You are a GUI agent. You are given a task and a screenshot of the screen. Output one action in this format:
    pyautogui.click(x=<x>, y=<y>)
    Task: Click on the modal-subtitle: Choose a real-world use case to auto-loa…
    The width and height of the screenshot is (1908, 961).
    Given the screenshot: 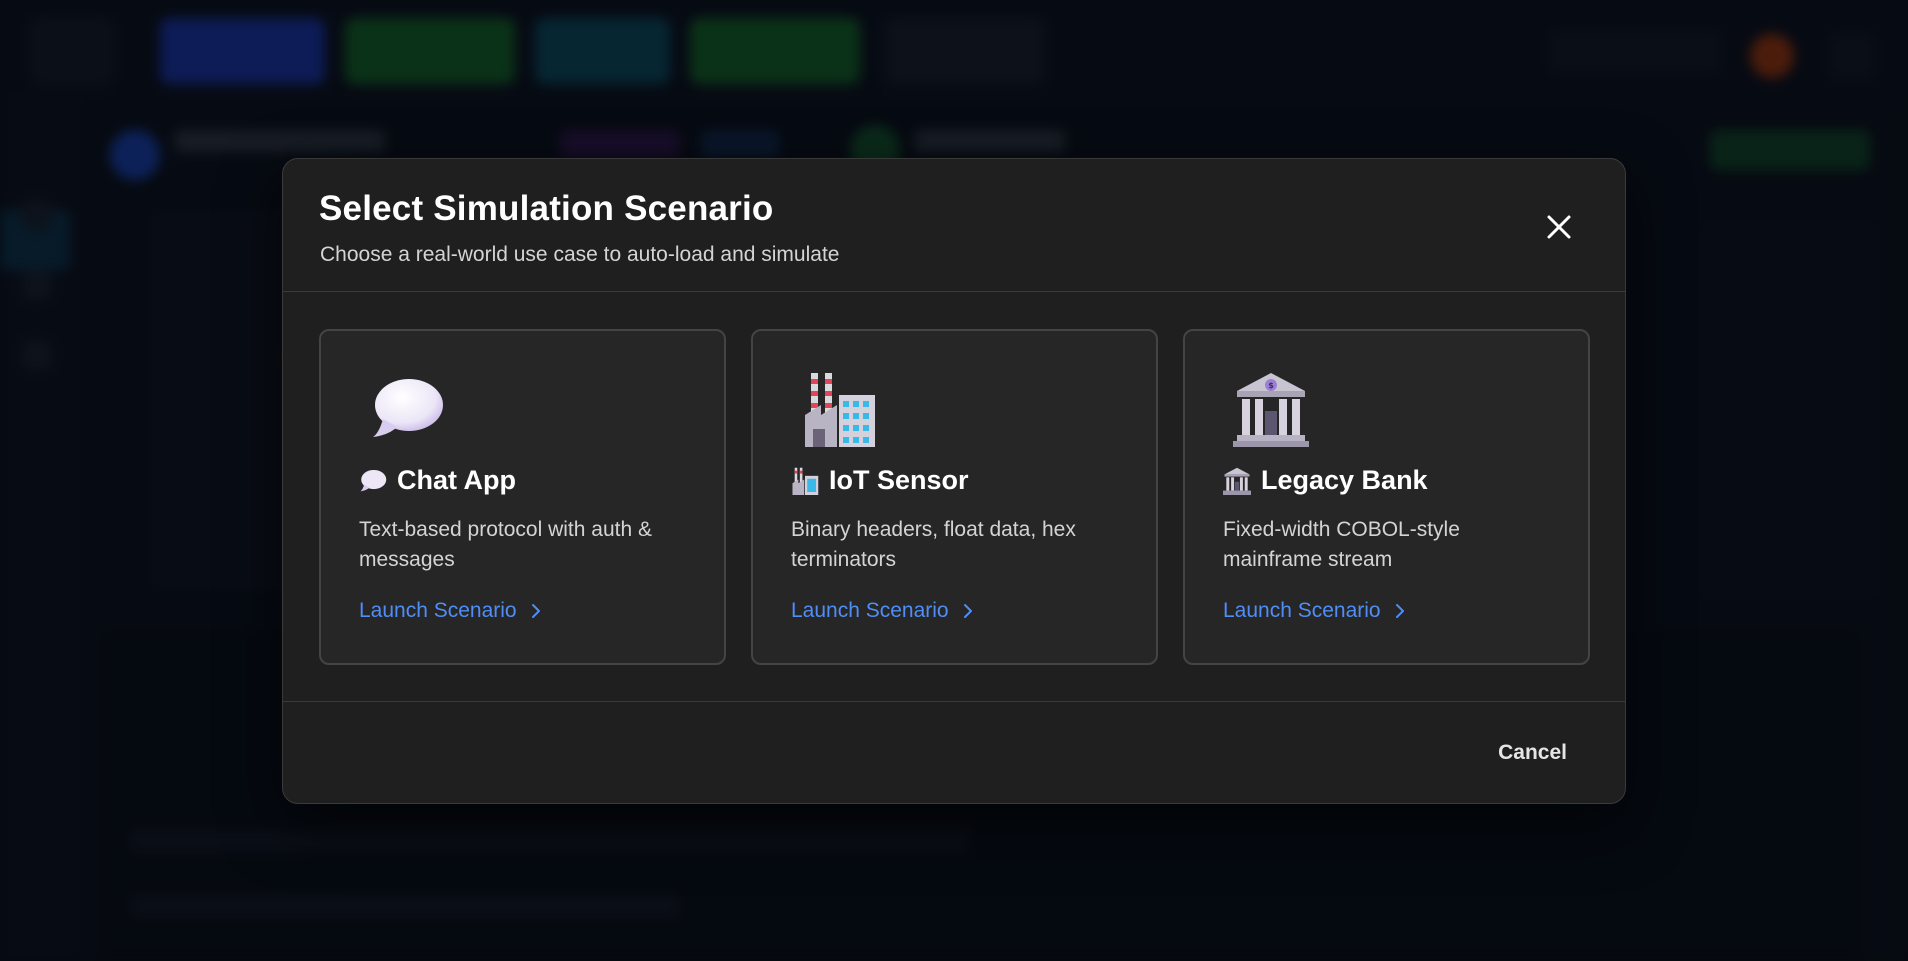 What is the action you would take?
    pyautogui.click(x=580, y=254)
    